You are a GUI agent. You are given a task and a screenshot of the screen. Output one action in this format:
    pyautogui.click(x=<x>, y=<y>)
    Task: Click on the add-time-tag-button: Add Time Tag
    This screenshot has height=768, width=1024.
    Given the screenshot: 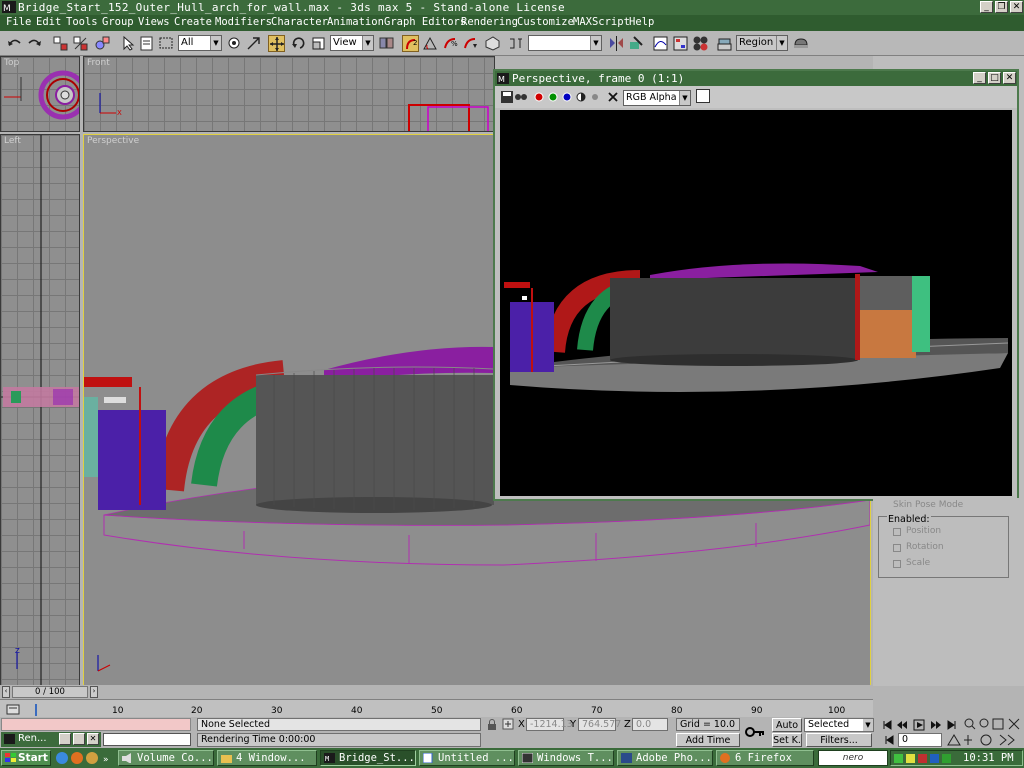 What is the action you would take?
    pyautogui.click(x=708, y=746)
    